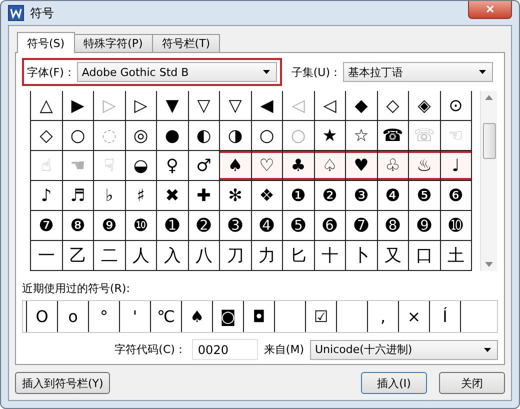  I want to click on symbol-cell: ➏, so click(330, 226).